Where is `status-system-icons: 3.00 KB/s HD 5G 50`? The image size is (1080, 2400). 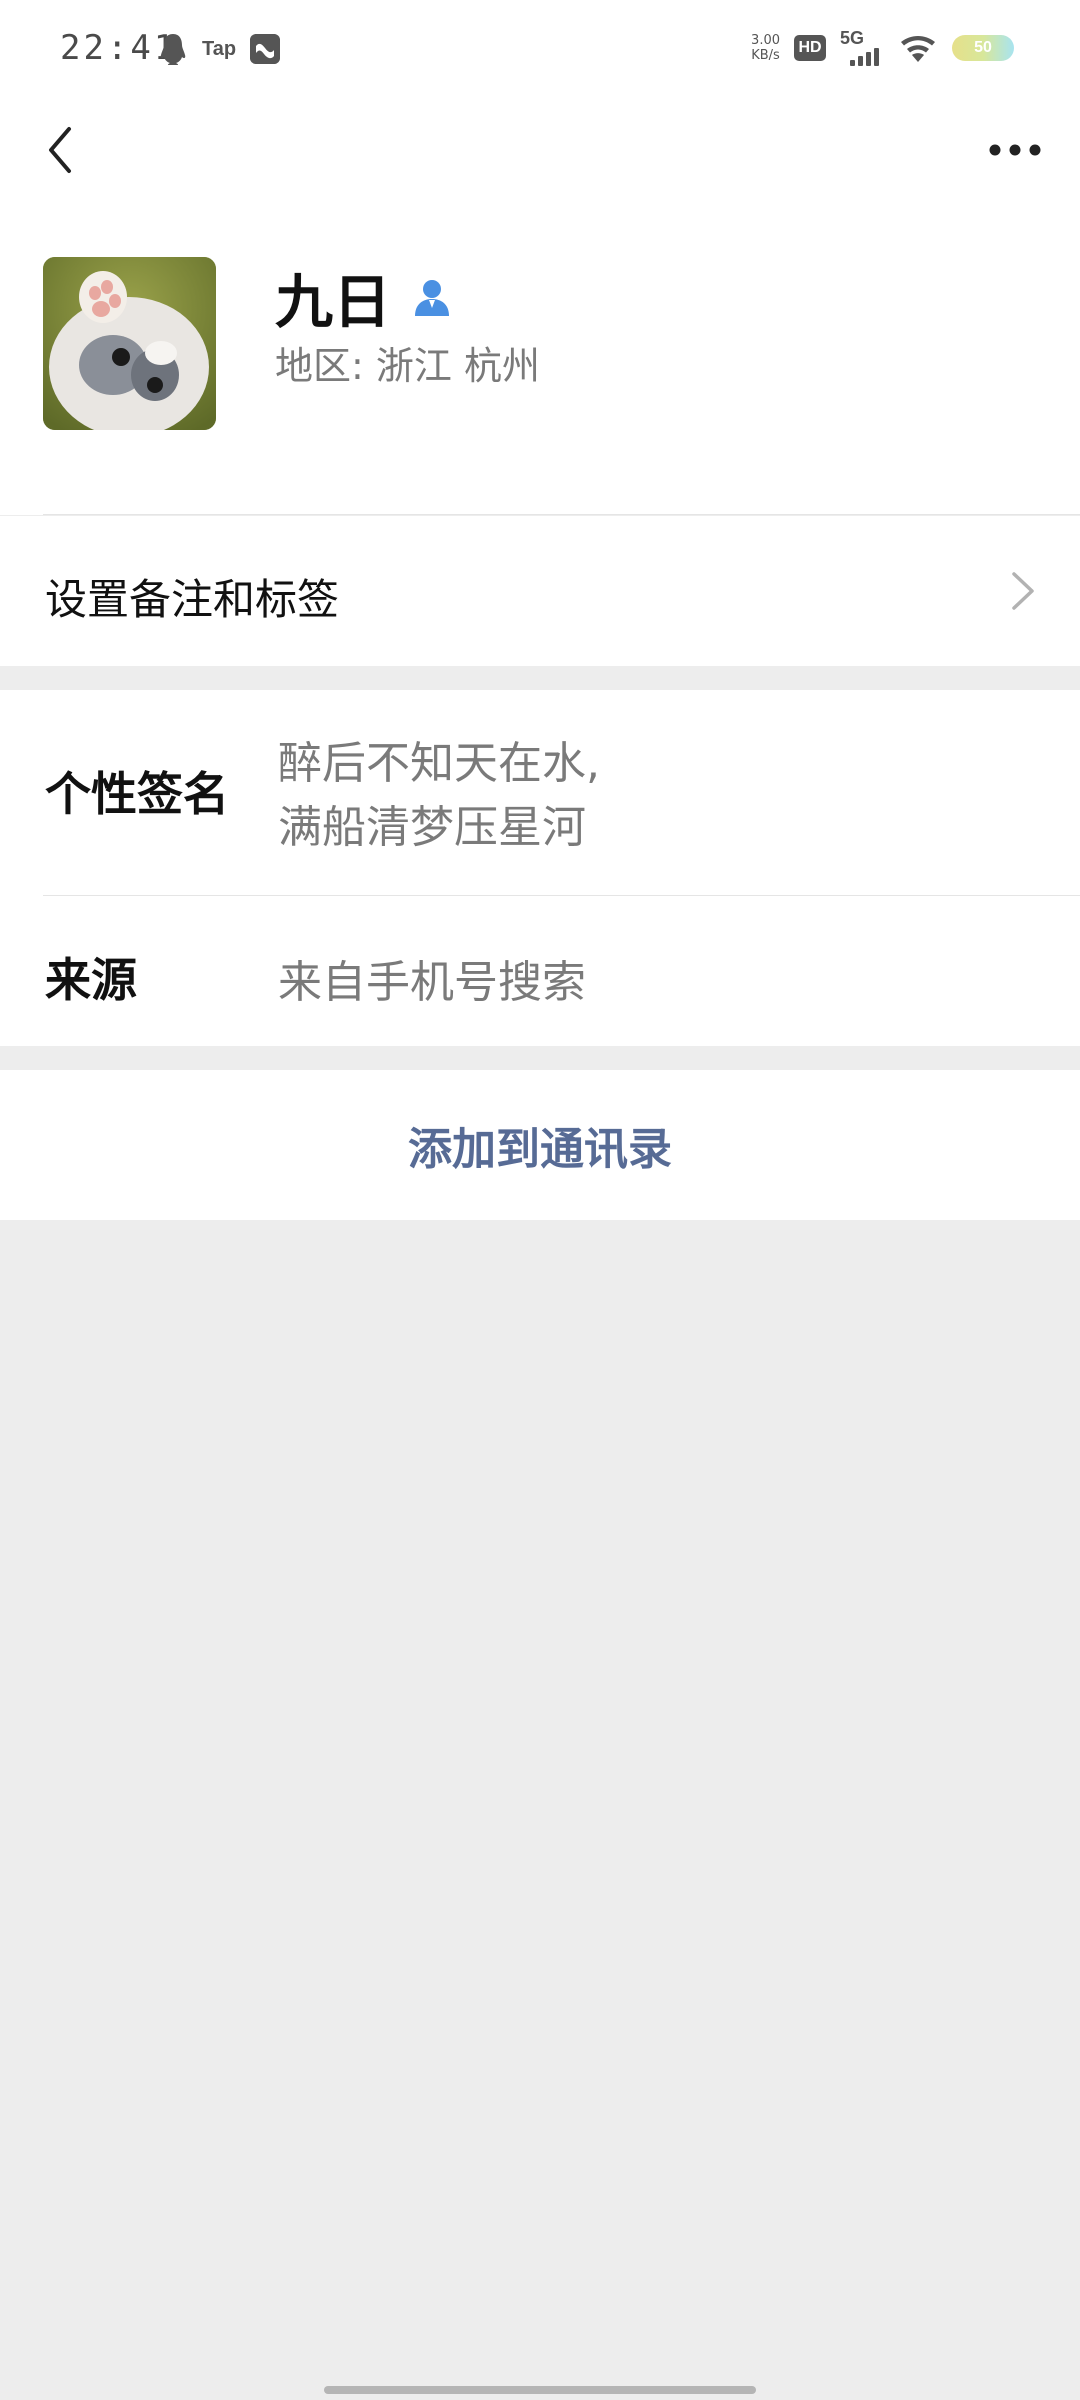 status-system-icons: 3.00 KB/s HD 5G 50 is located at coordinates (882, 47).